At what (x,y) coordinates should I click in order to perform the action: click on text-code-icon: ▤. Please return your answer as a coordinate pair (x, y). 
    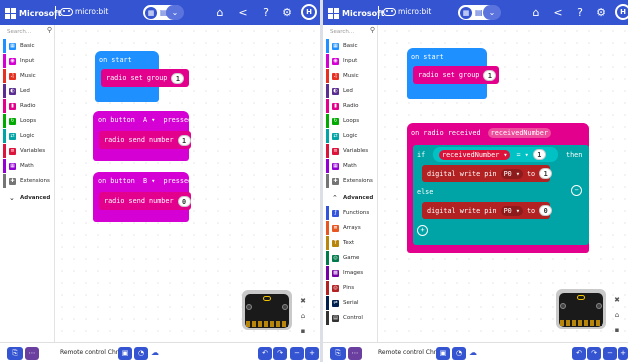
    Looking at the image, I should click on (479, 12).